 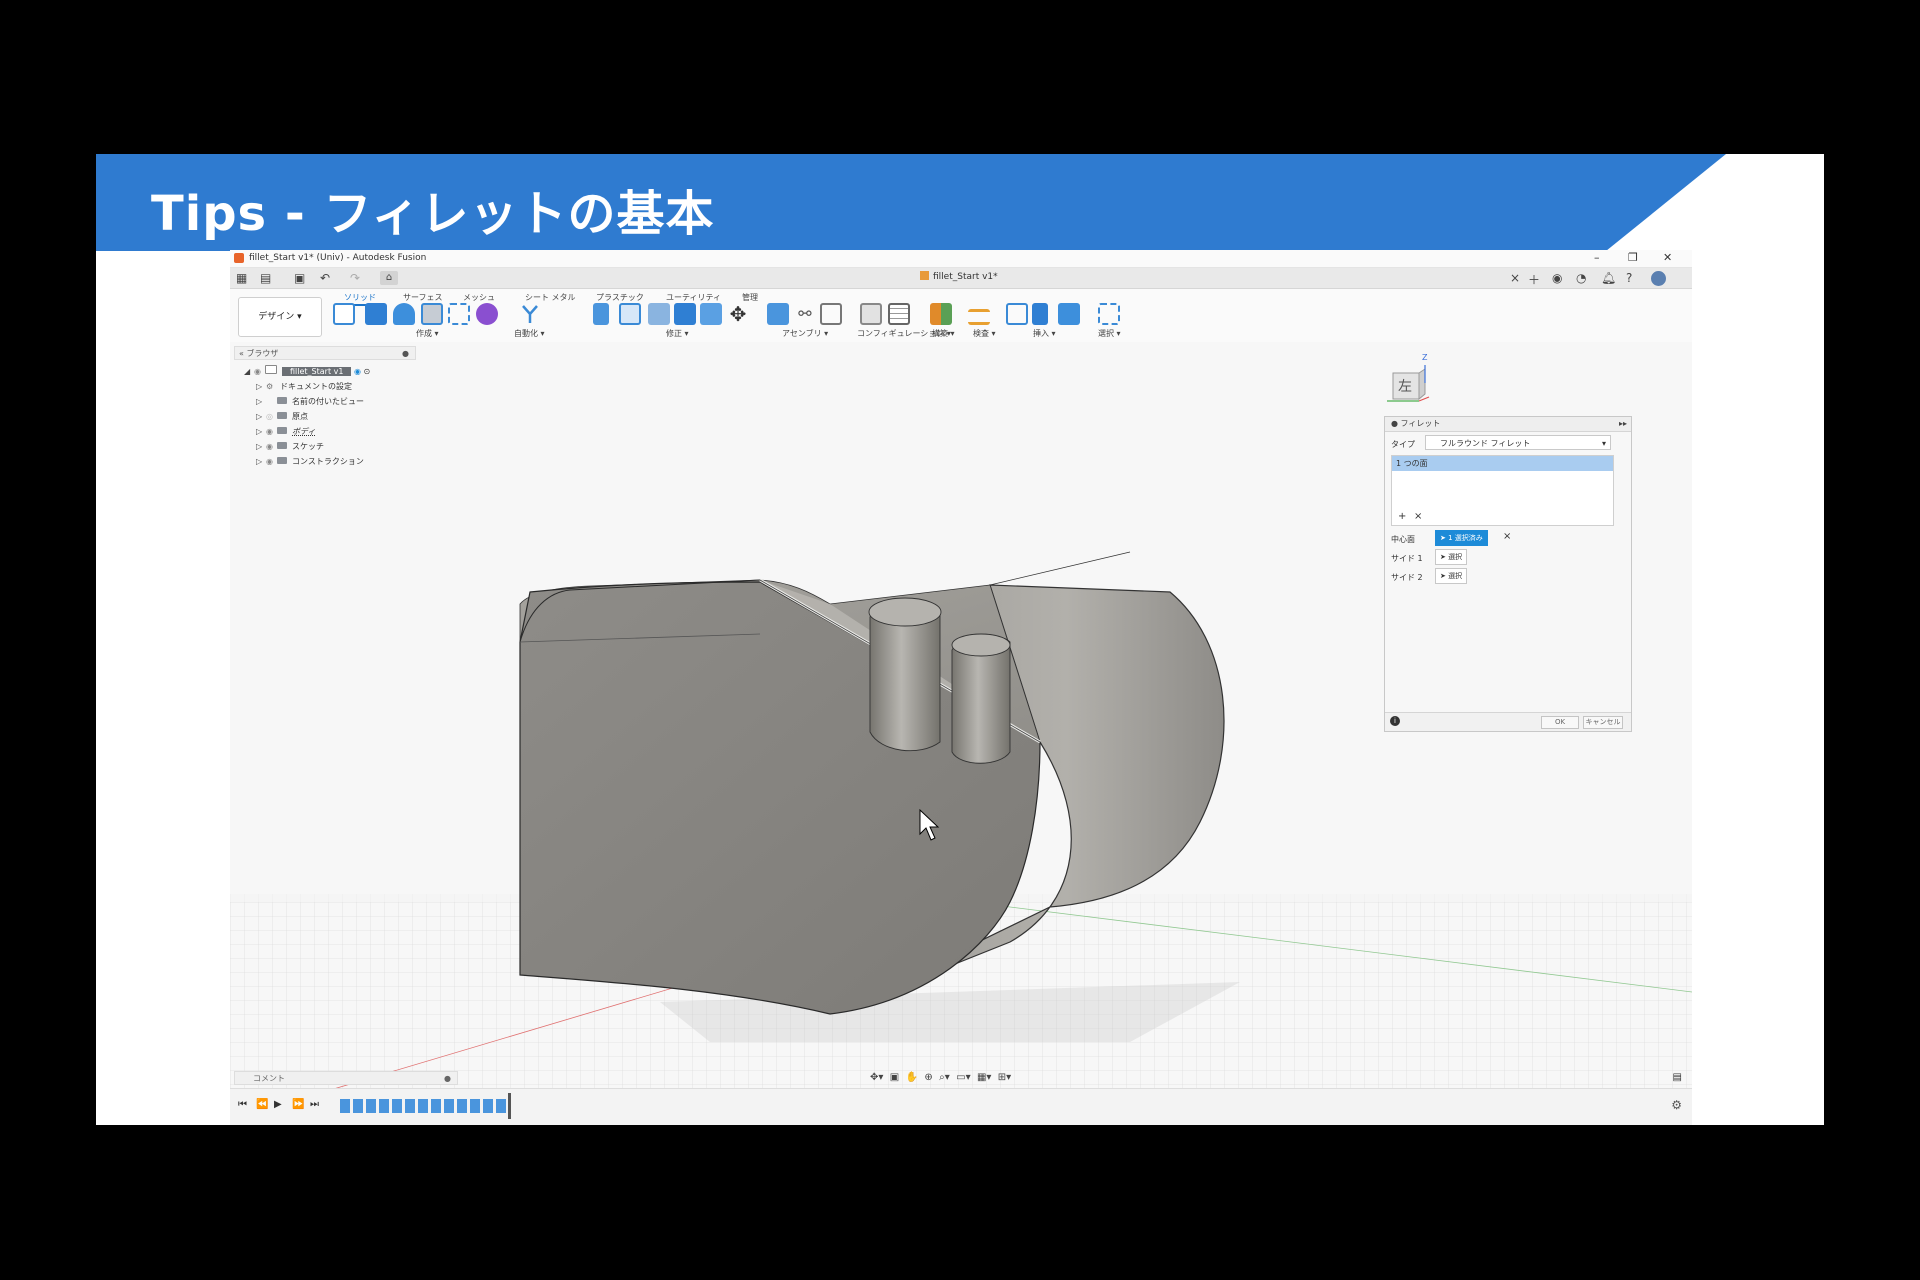 I want to click on selection-list-item: 1 つの面, so click(x=1502, y=463).